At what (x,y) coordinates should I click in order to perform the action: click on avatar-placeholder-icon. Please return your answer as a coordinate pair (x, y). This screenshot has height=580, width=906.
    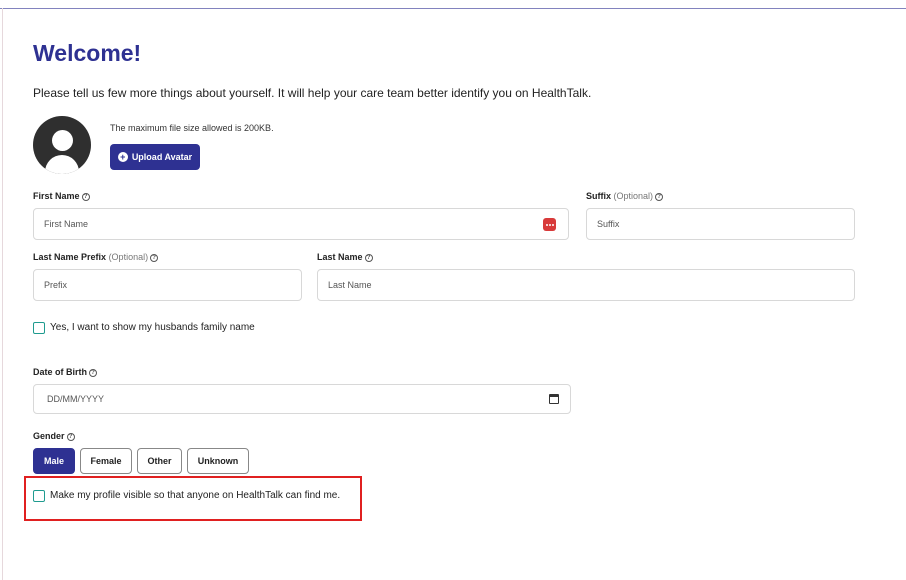
    Looking at the image, I should click on (62, 145).